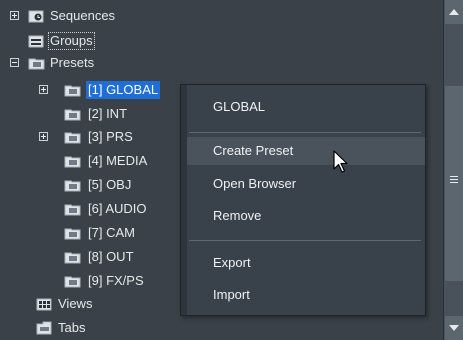 The width and height of the screenshot is (463, 340). What do you see at coordinates (306, 151) in the screenshot?
I see `menu-item-create-preset: Create Preset` at bounding box center [306, 151].